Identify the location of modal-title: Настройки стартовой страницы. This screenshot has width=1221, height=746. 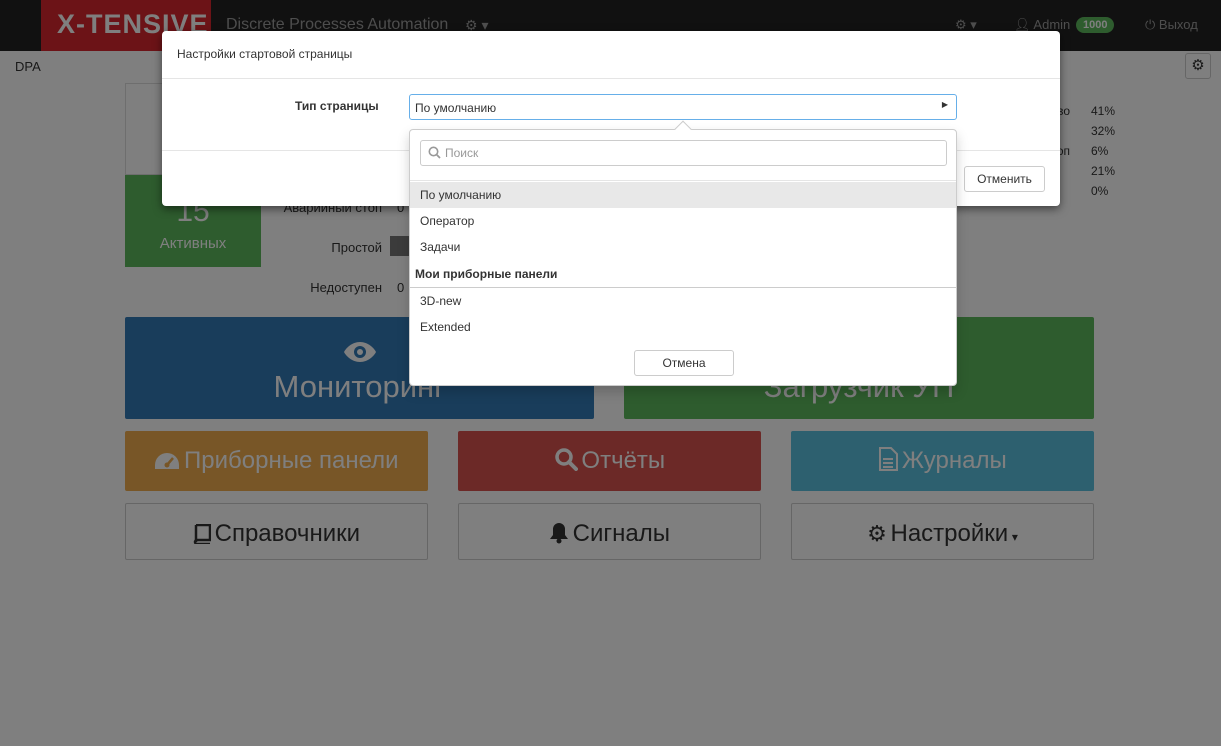
(265, 54).